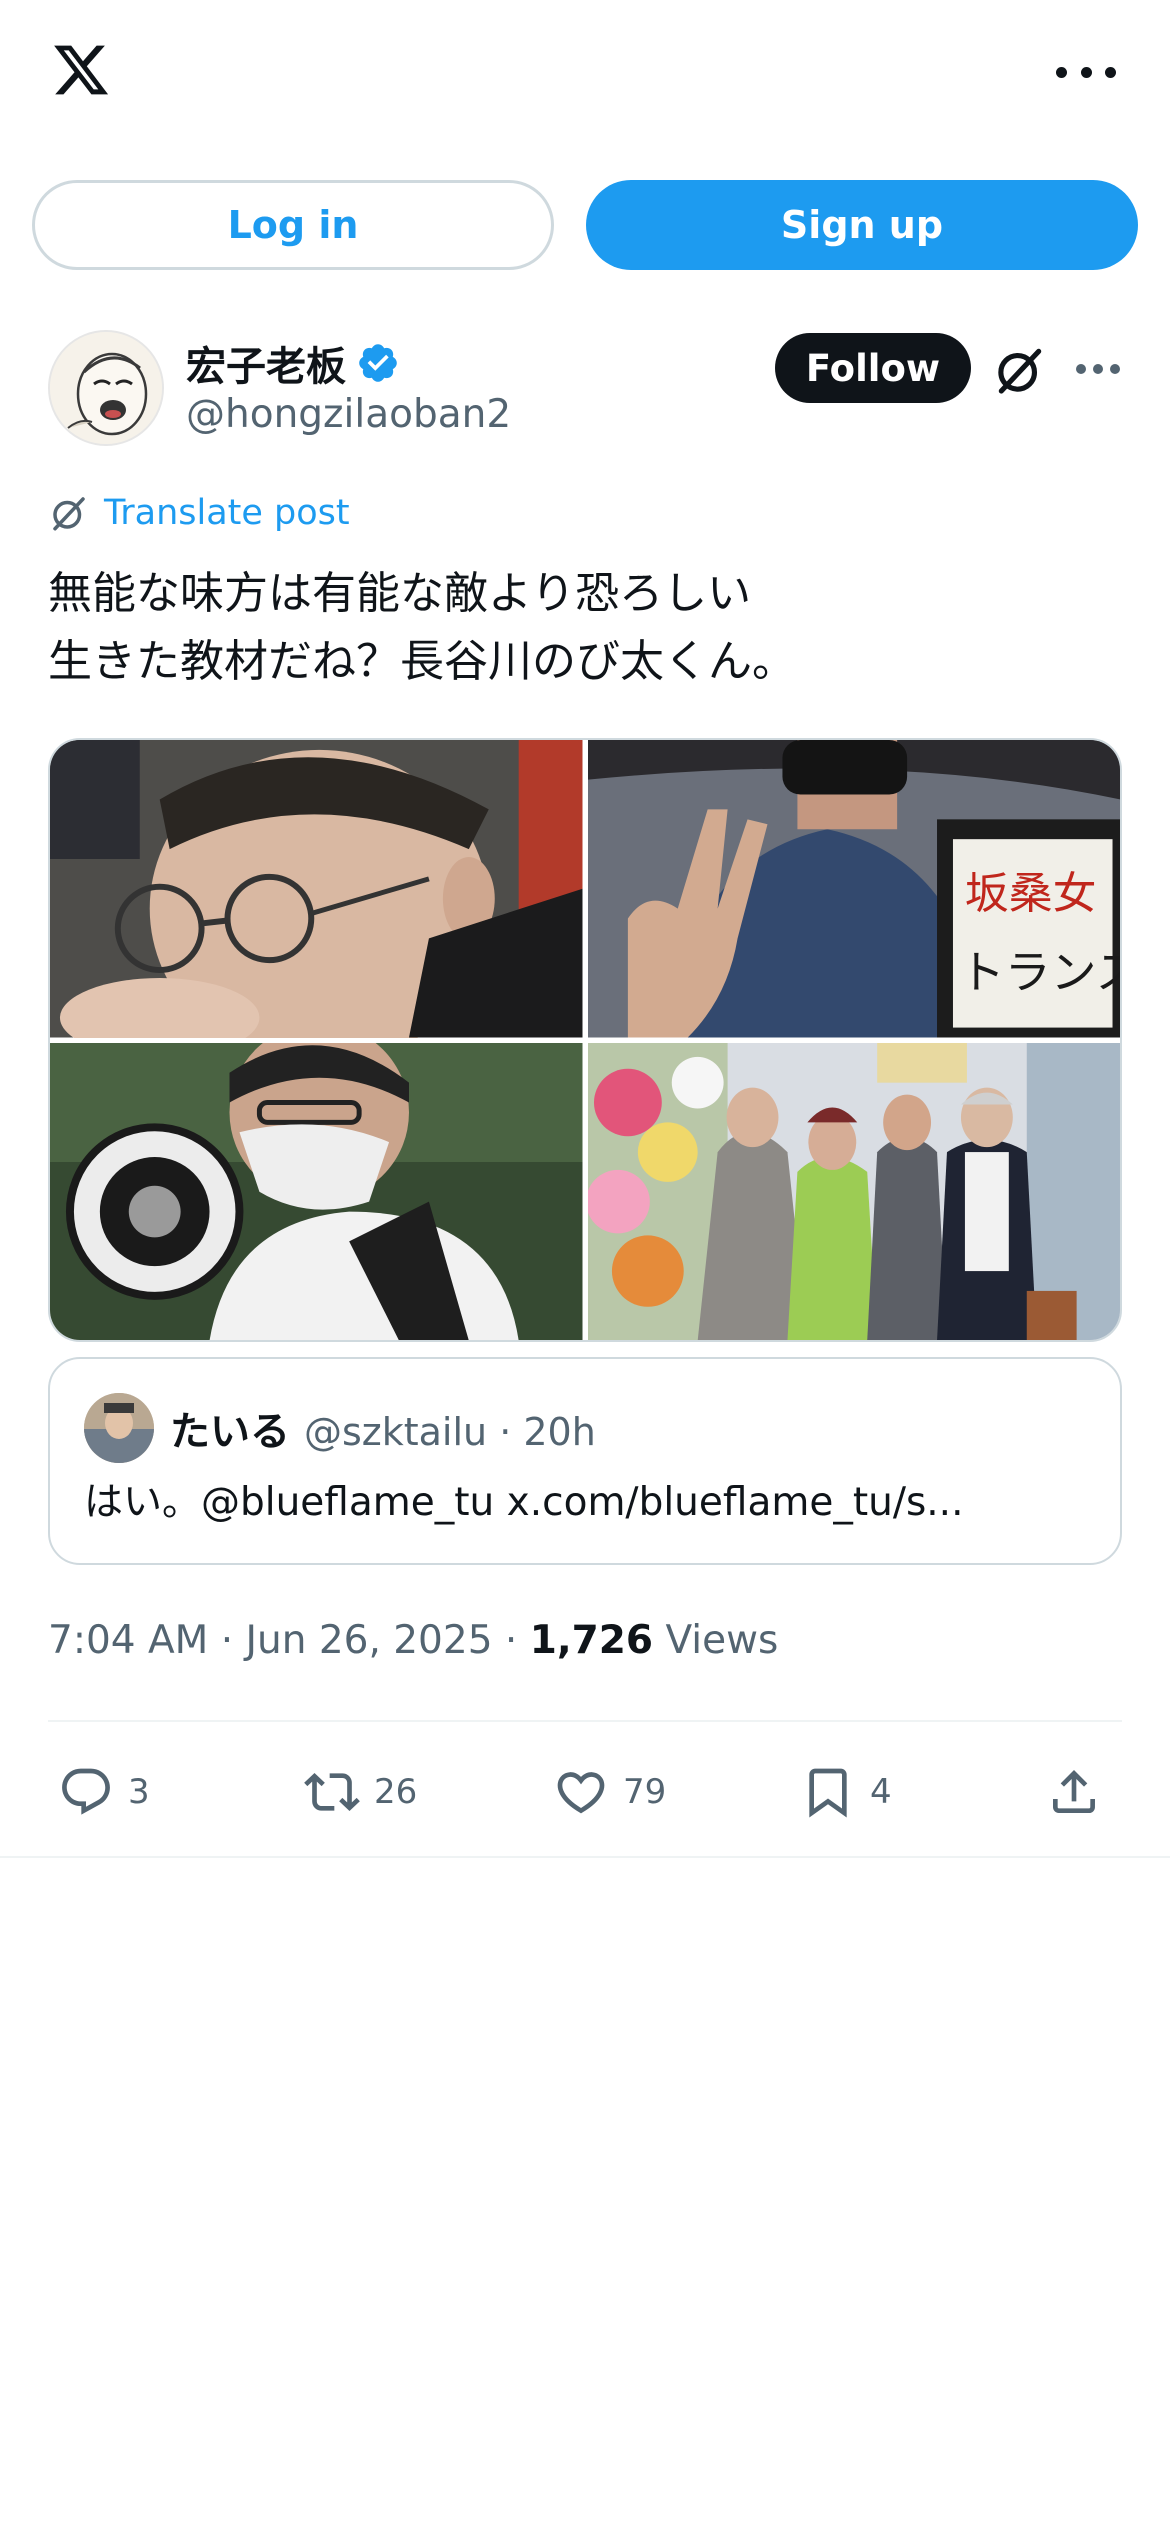 The width and height of the screenshot is (1170, 2532). I want to click on follow-button: Follow, so click(873, 368).